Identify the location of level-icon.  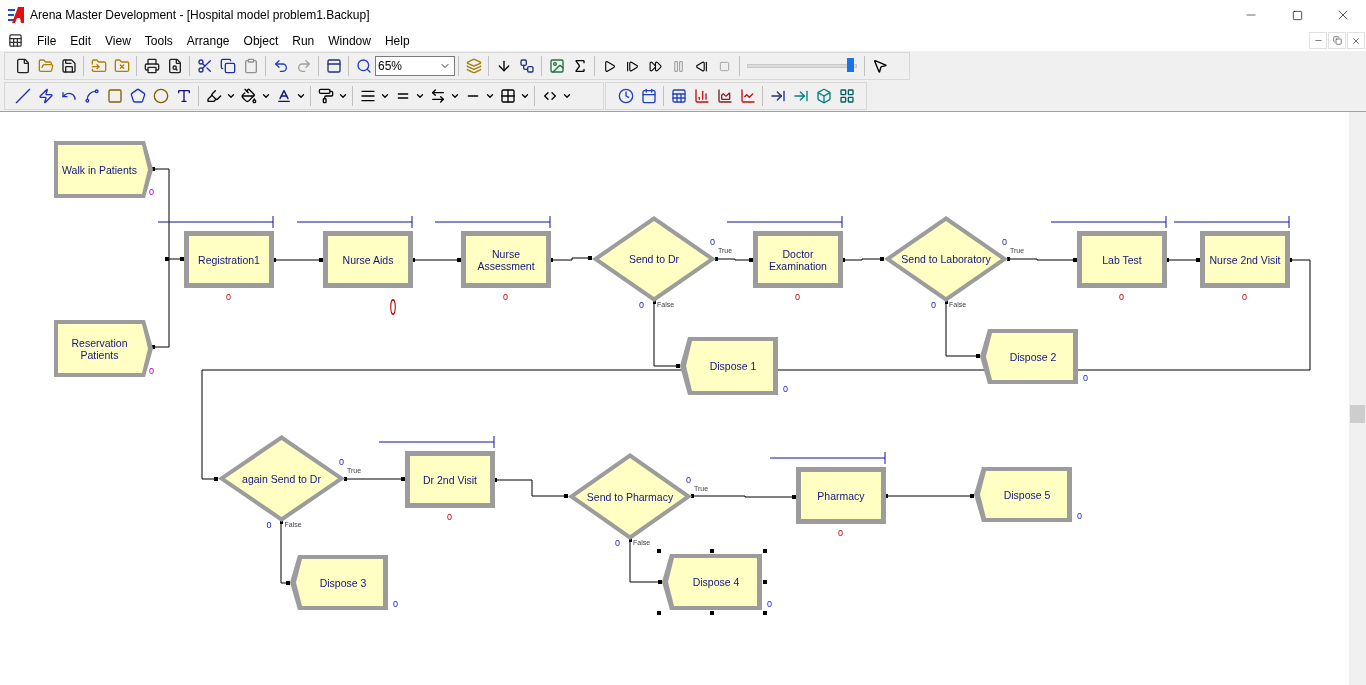
(701, 96).